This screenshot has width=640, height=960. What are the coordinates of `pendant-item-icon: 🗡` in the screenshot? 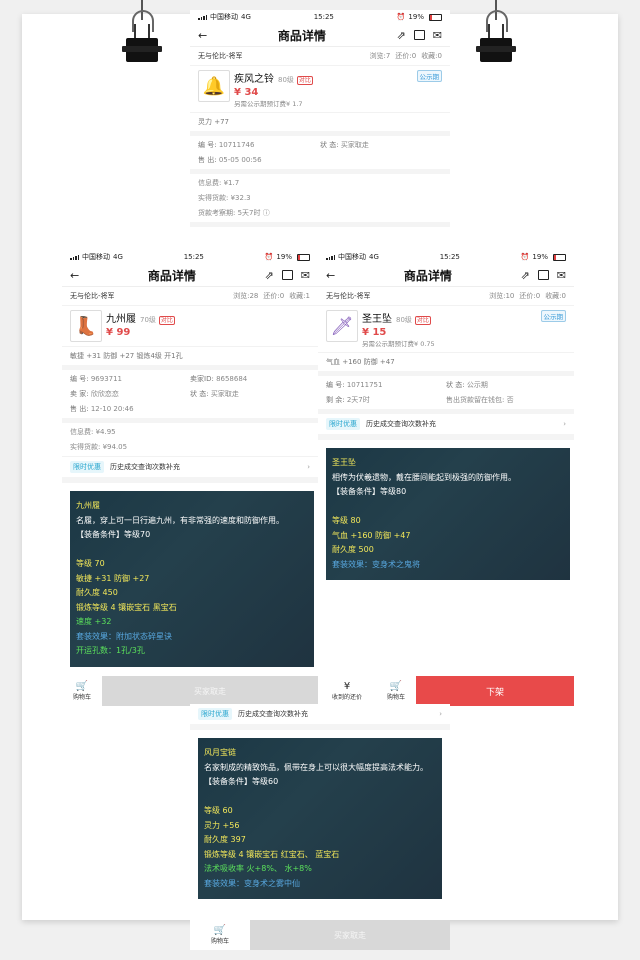 It's located at (342, 326).